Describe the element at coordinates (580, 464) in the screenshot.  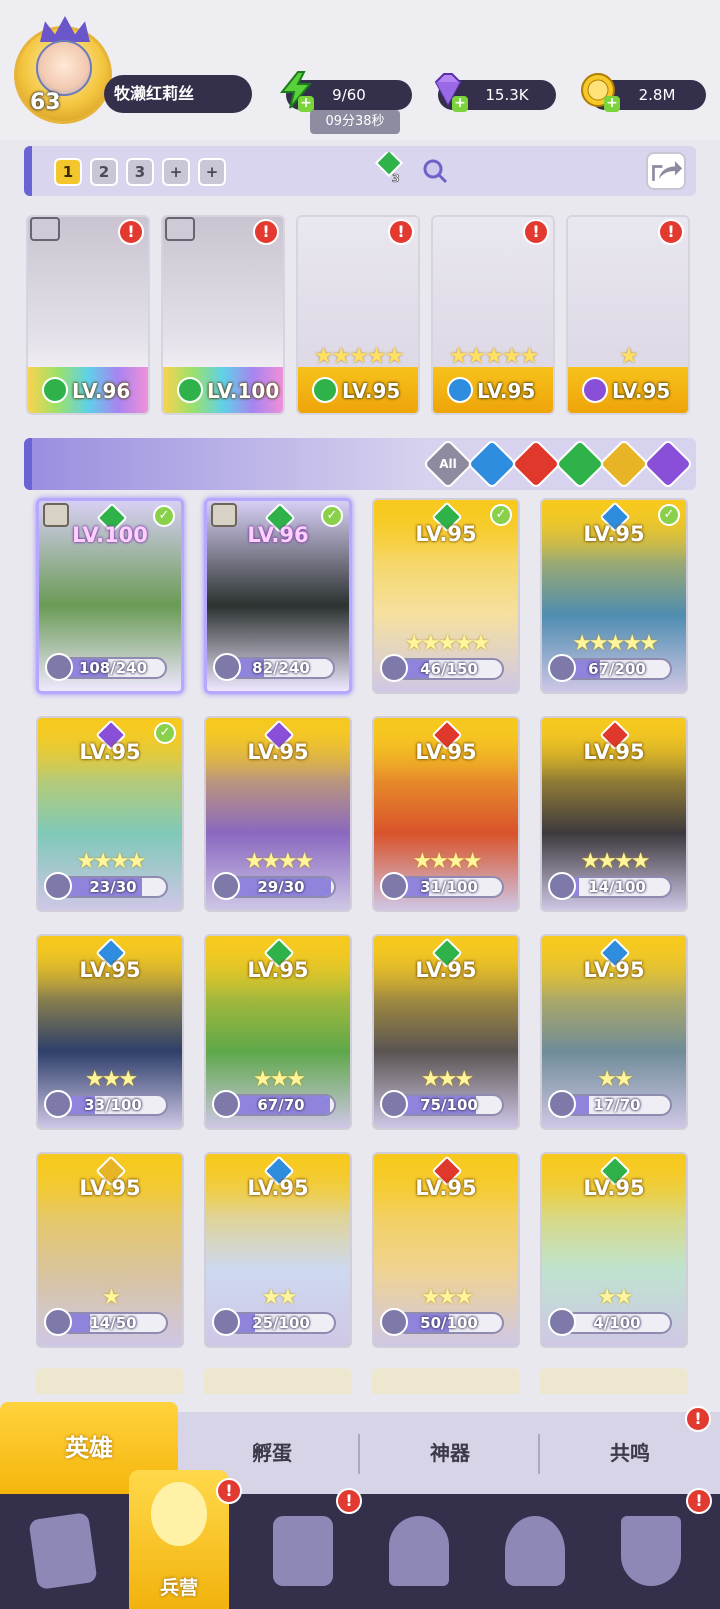
I see `filter-wind` at that location.